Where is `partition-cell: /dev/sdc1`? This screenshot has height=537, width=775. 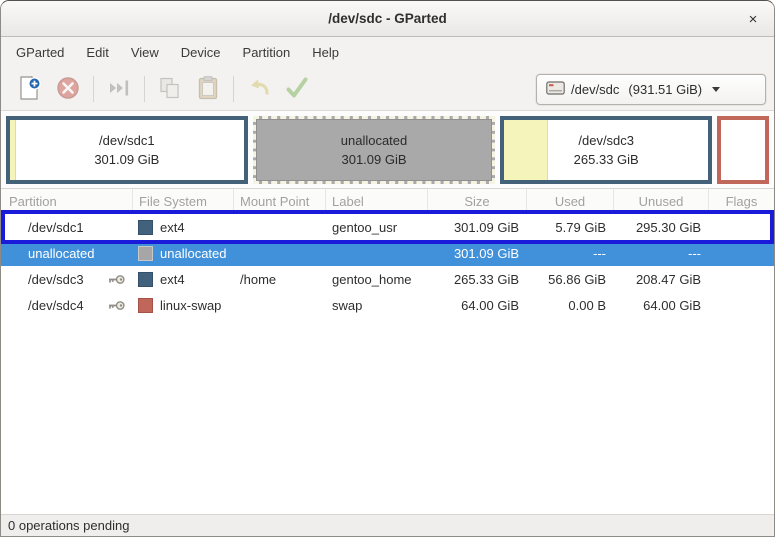 partition-cell: /dev/sdc1 is located at coordinates (67, 227).